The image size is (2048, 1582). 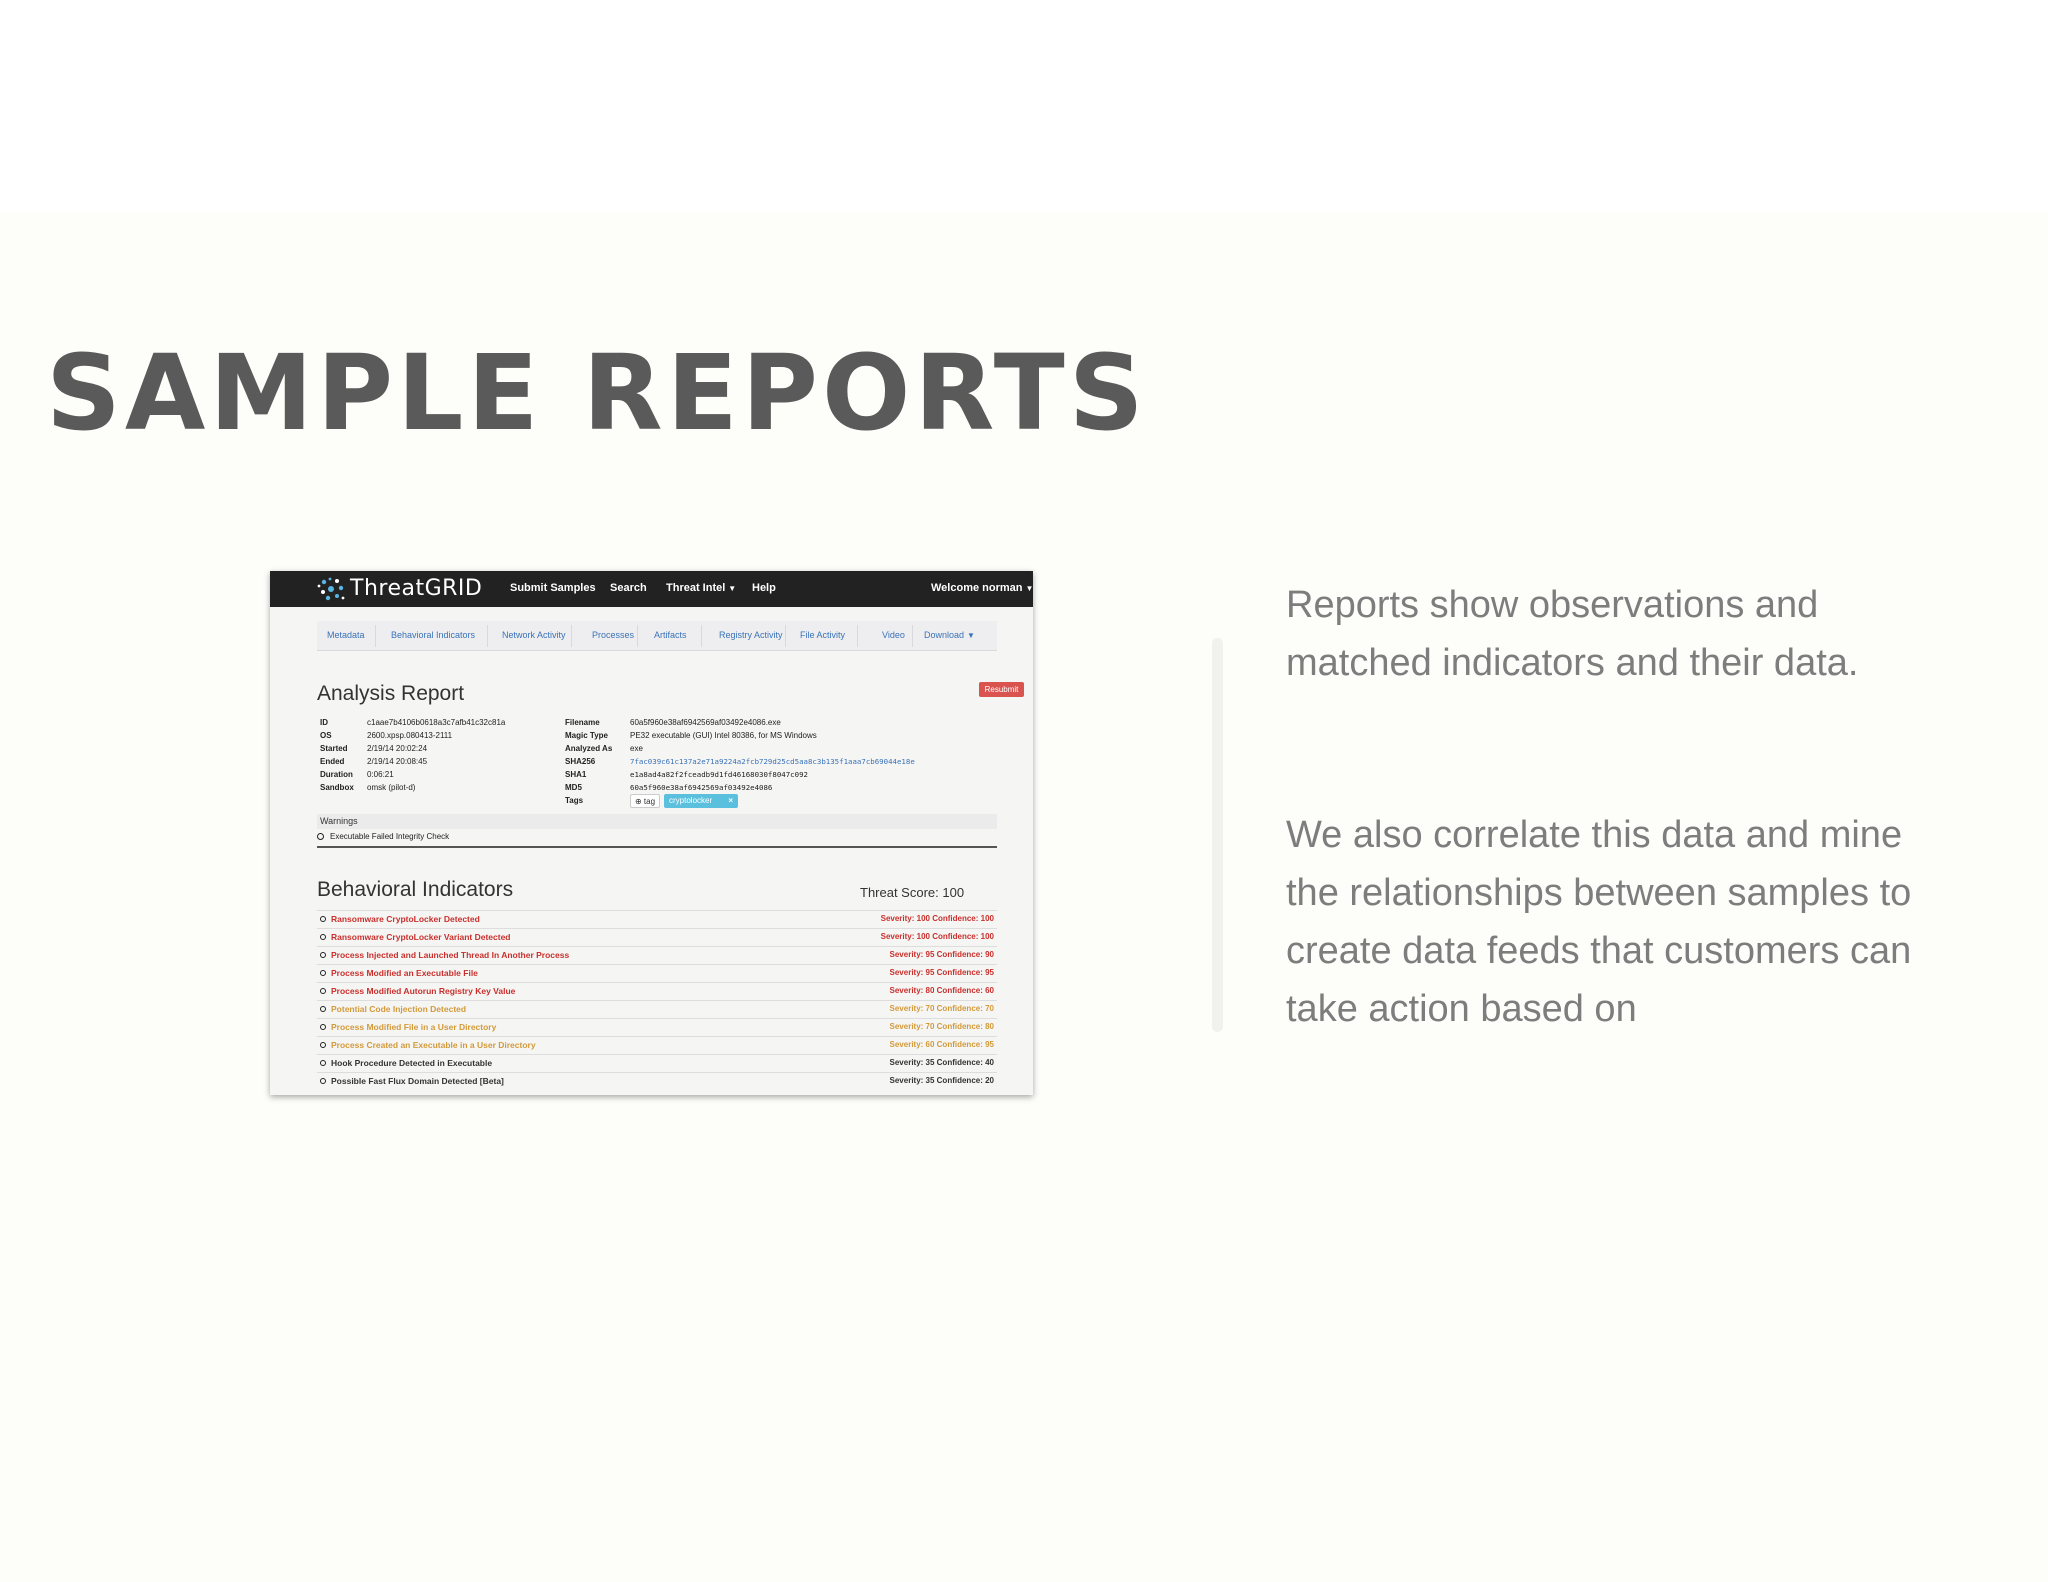 What do you see at coordinates (751, 635) in the screenshot?
I see `tab-registry-activity: Registry Activity` at bounding box center [751, 635].